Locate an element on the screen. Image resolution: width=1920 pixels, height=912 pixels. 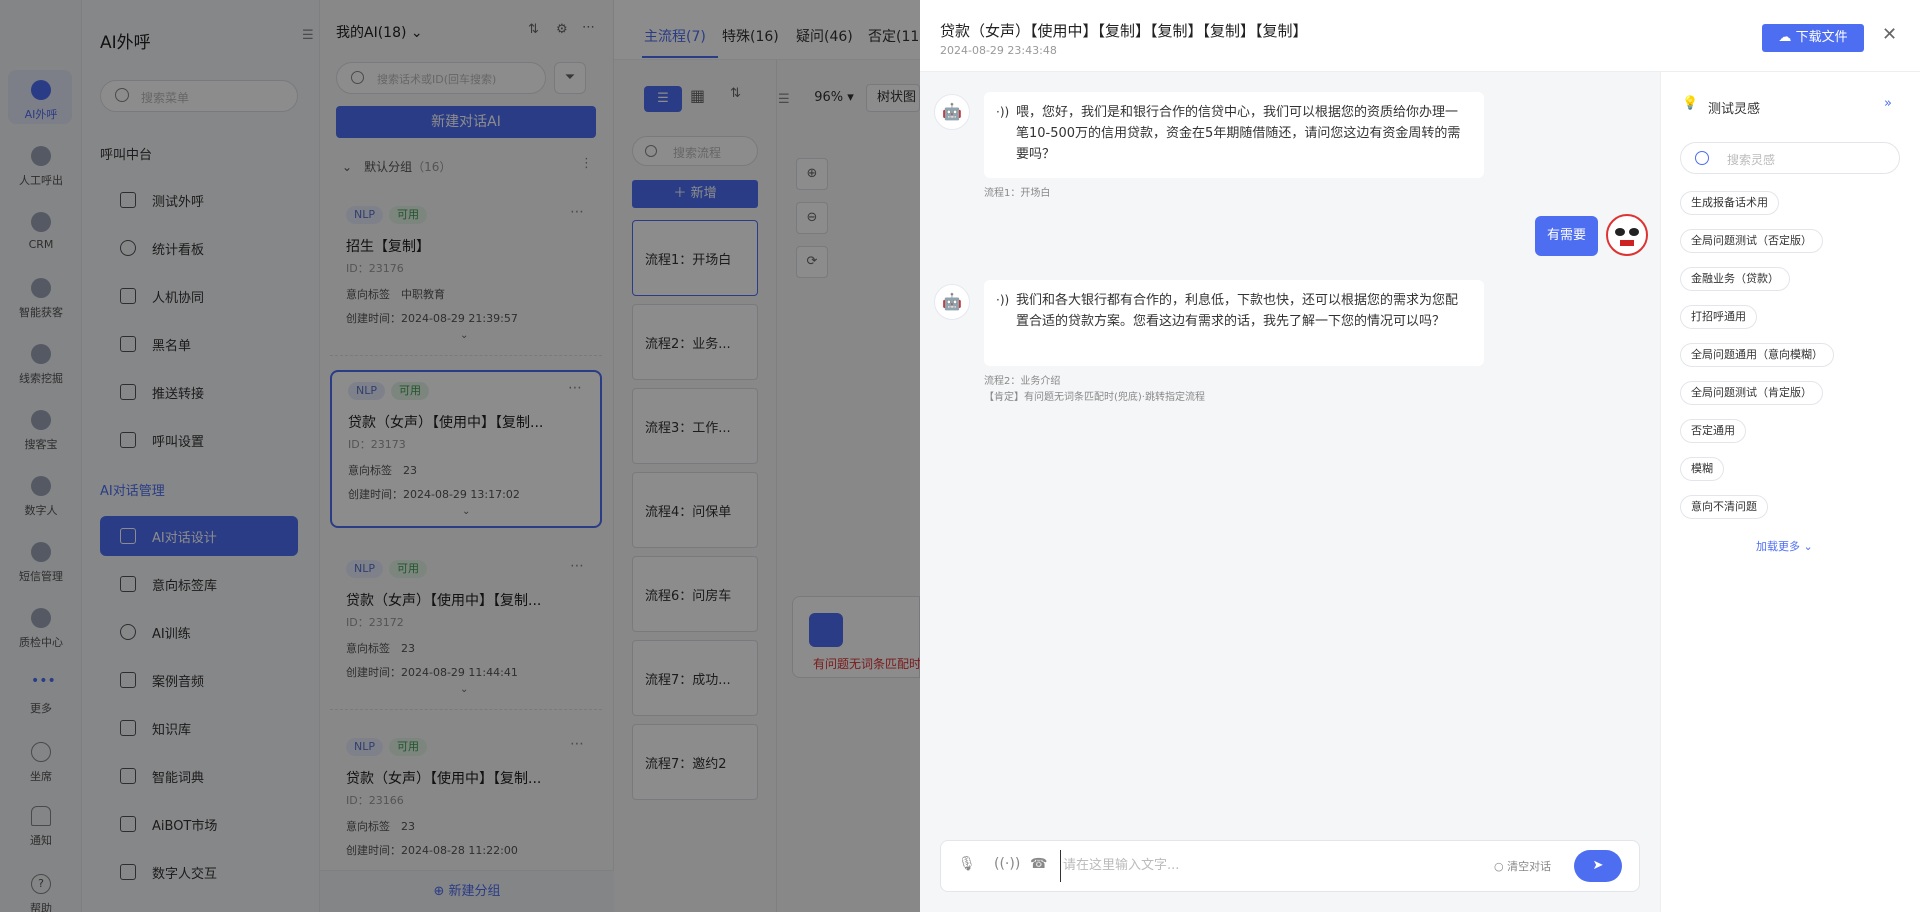
inspiration-title: 测试灵感 is located at coordinates (1734, 109).